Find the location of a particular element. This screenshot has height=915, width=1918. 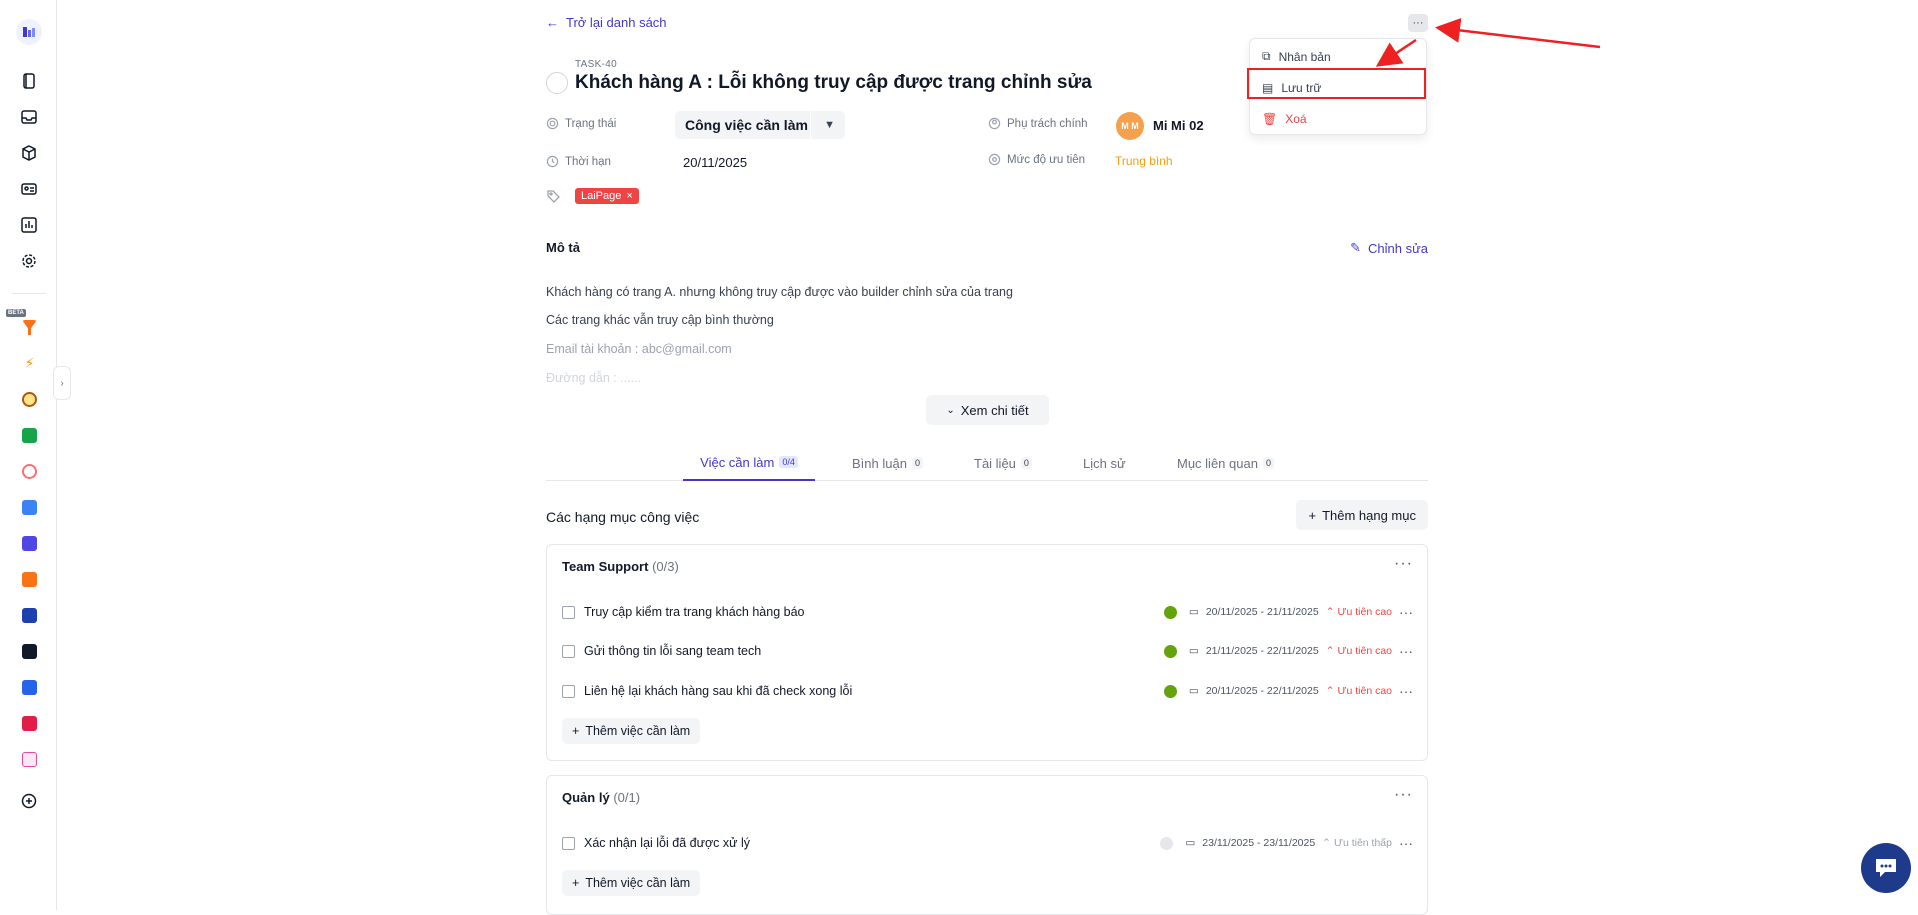

tag-icon is located at coordinates (553, 199).